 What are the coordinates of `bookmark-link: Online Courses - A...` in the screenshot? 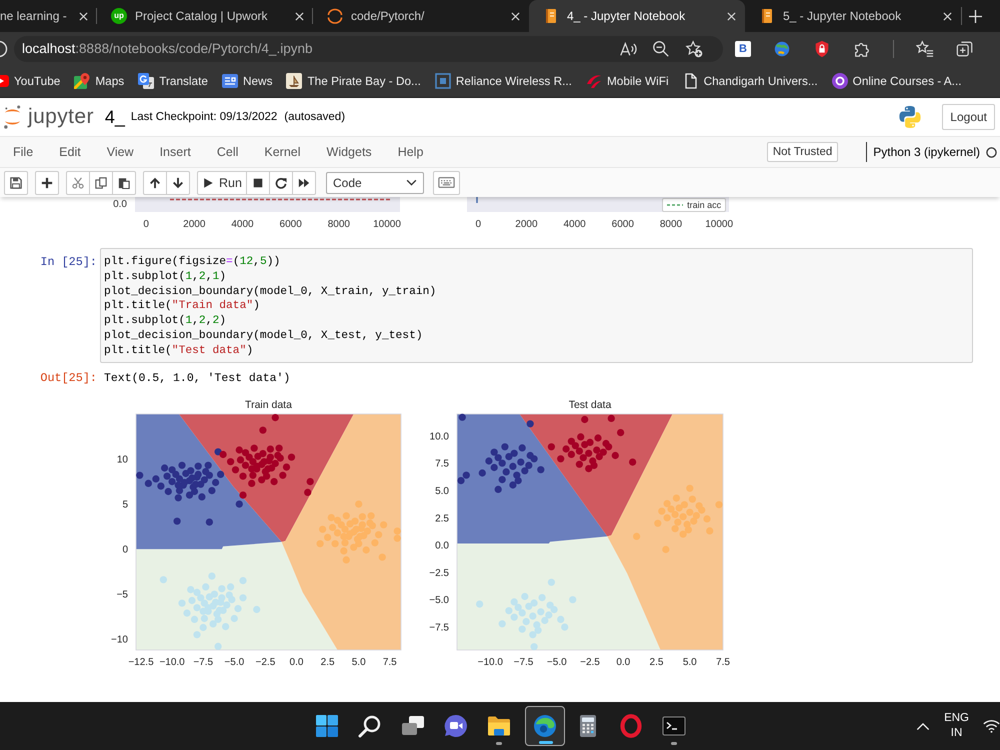 It's located at (897, 81).